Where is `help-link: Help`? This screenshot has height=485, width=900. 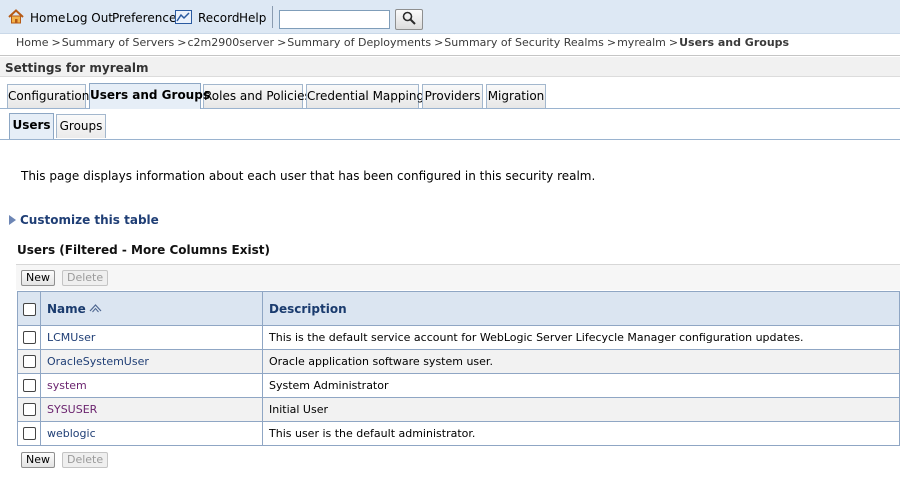 help-link: Help is located at coordinates (252, 18).